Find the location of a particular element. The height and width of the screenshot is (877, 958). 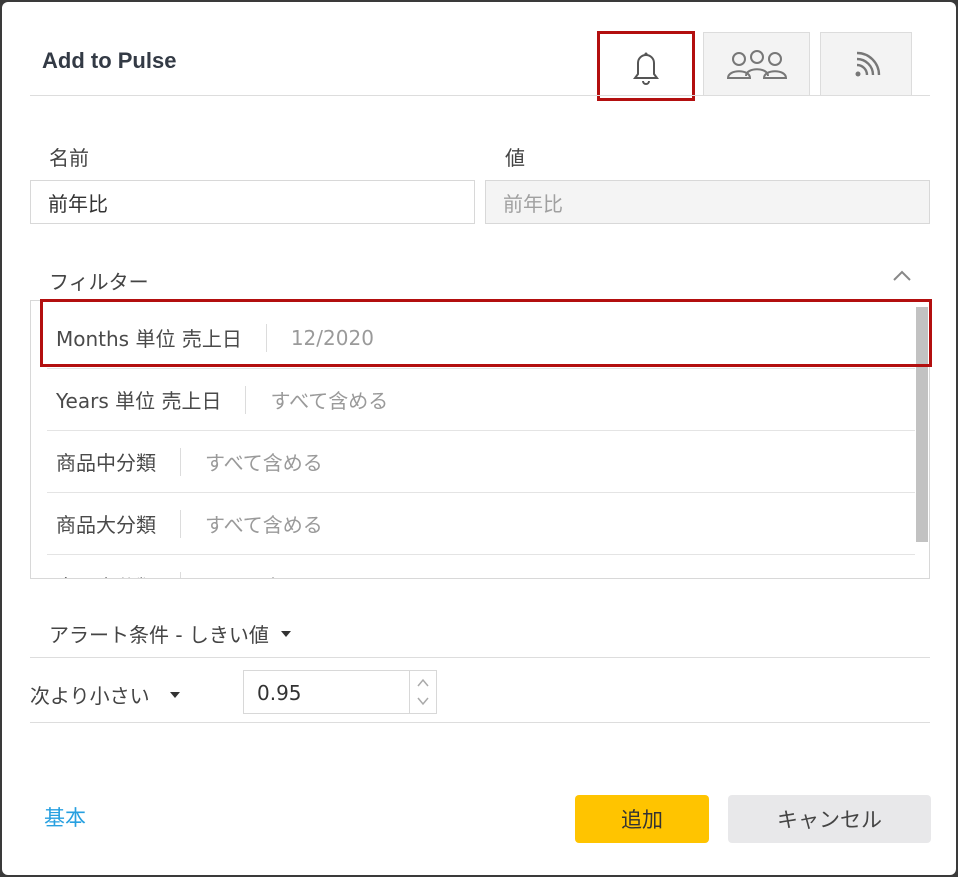

filter-name: Years 単位 売上日 is located at coordinates (139, 401).